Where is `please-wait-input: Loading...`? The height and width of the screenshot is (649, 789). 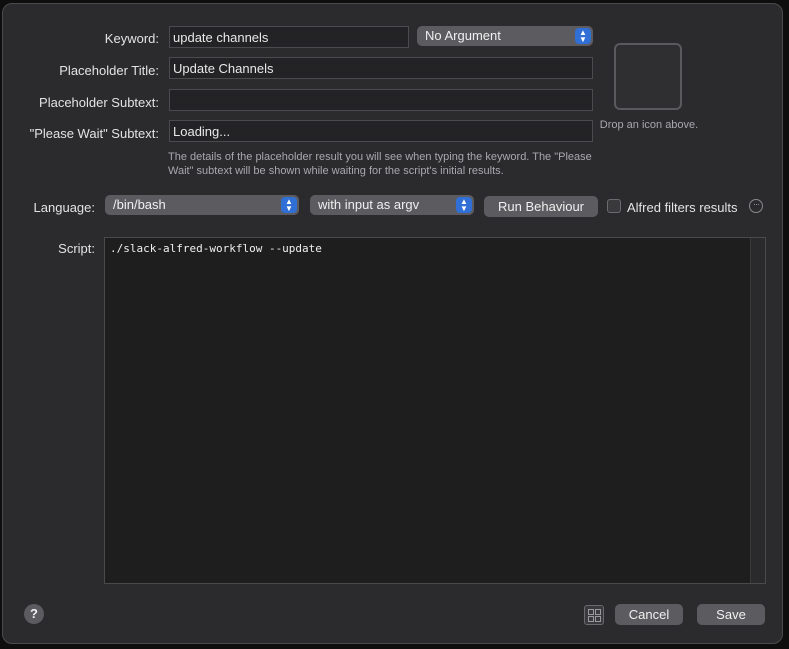 please-wait-input: Loading... is located at coordinates (381, 131).